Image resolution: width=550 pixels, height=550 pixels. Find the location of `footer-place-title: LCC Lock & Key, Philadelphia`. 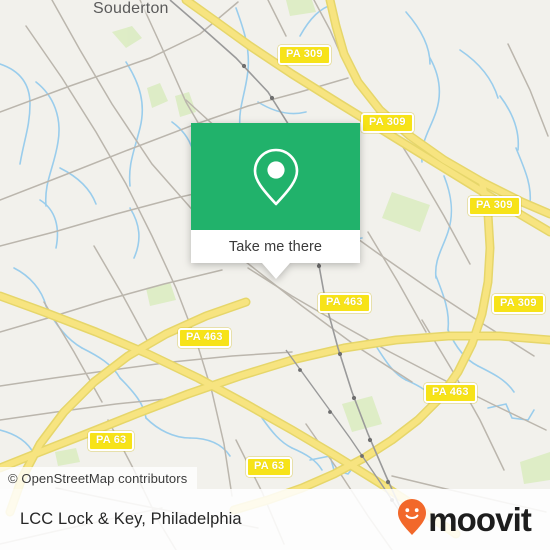

footer-place-title: LCC Lock & Key, Philadelphia is located at coordinates (131, 519).